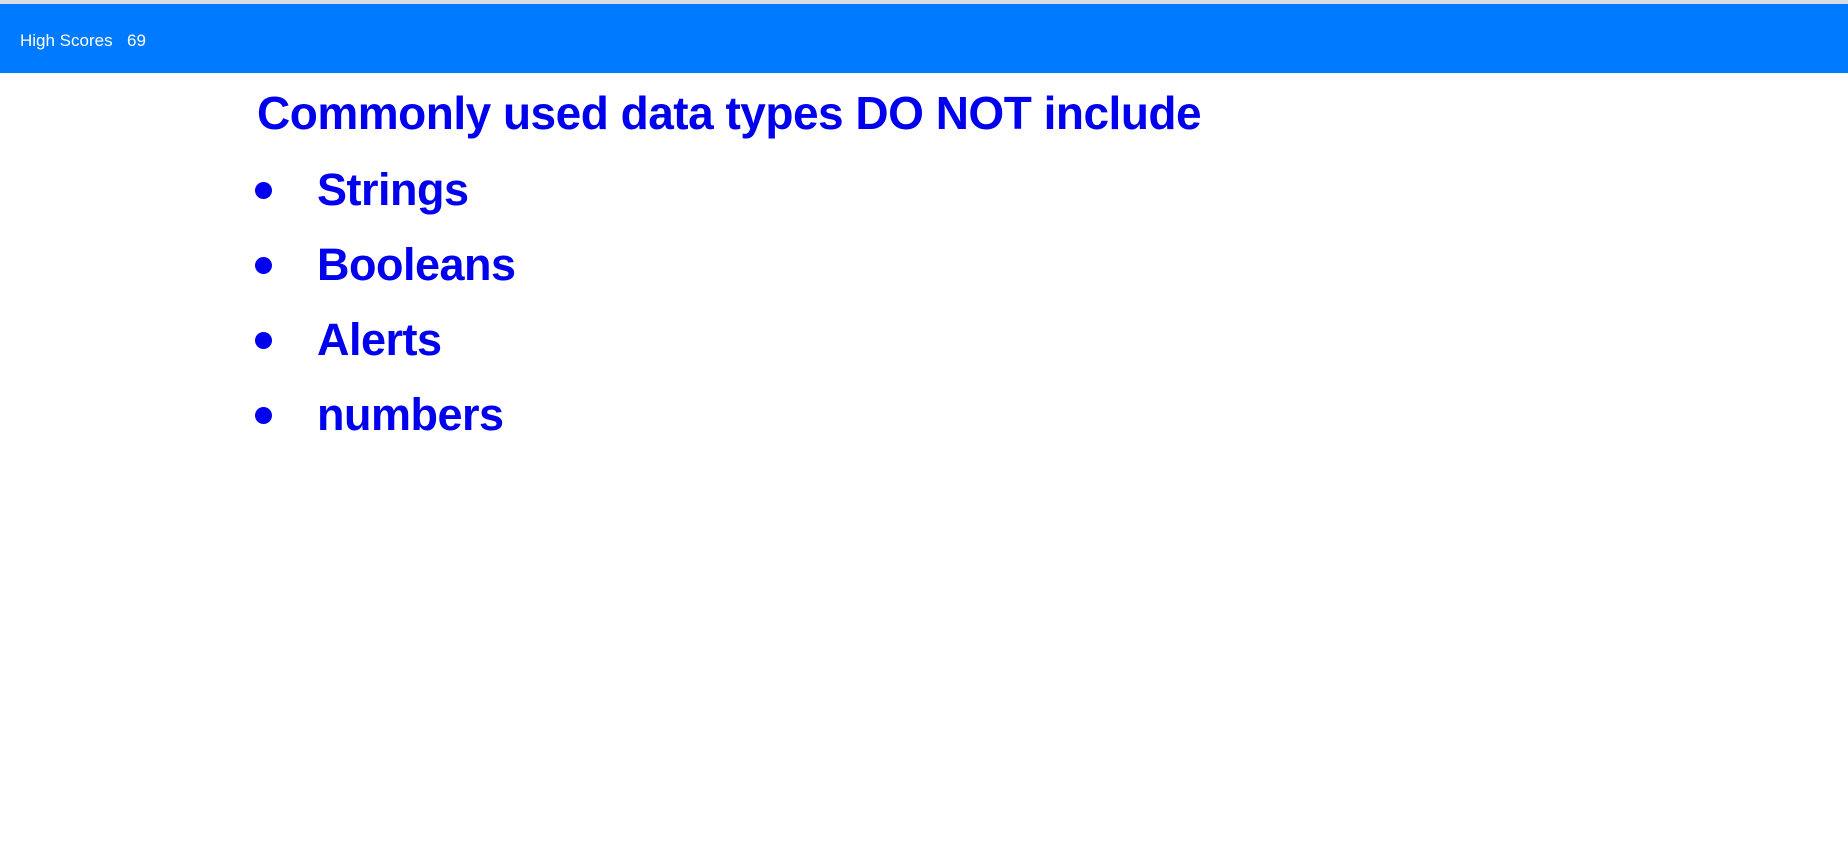 Image resolution: width=1848 pixels, height=842 pixels. What do you see at coordinates (729, 113) in the screenshot?
I see `question-title: Commonly used data types DO NOT include` at bounding box center [729, 113].